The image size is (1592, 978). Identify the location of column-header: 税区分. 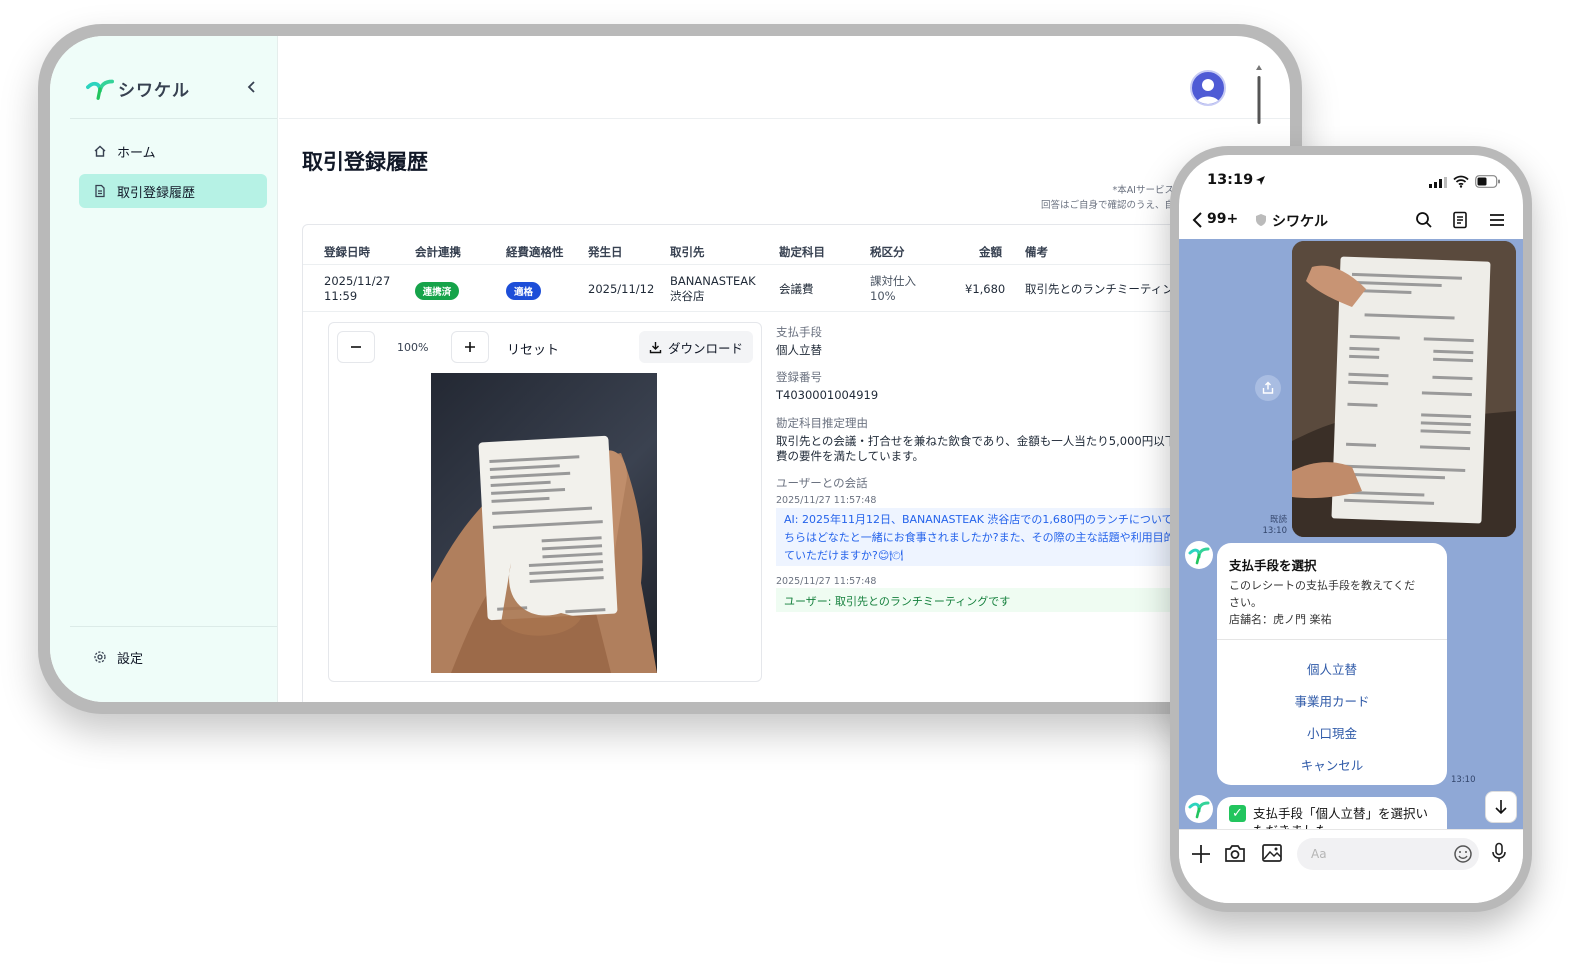
(887, 252).